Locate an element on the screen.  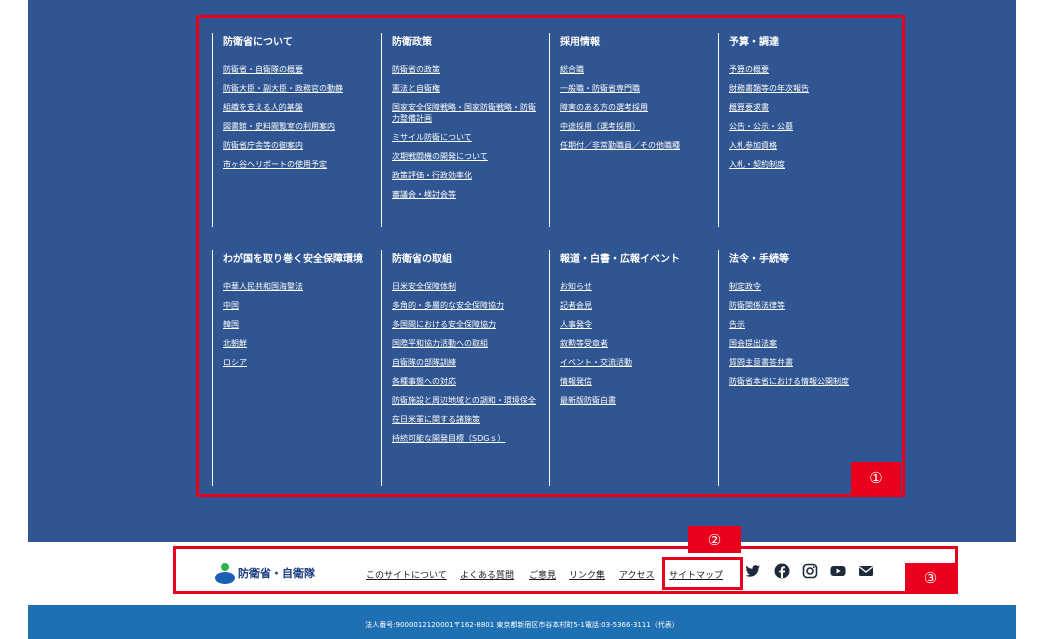
highlight-box-sitemap-link is located at coordinates (702, 573).